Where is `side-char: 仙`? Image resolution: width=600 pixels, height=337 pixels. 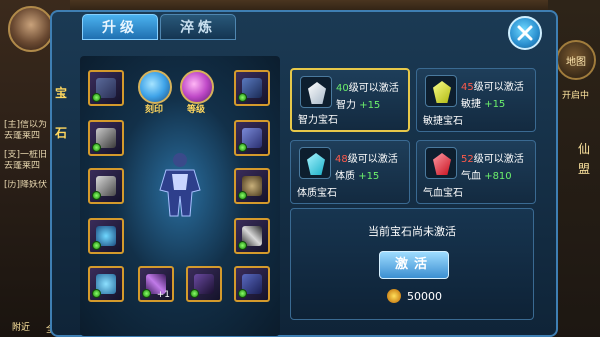
side-char: 仙 is located at coordinates (584, 149).